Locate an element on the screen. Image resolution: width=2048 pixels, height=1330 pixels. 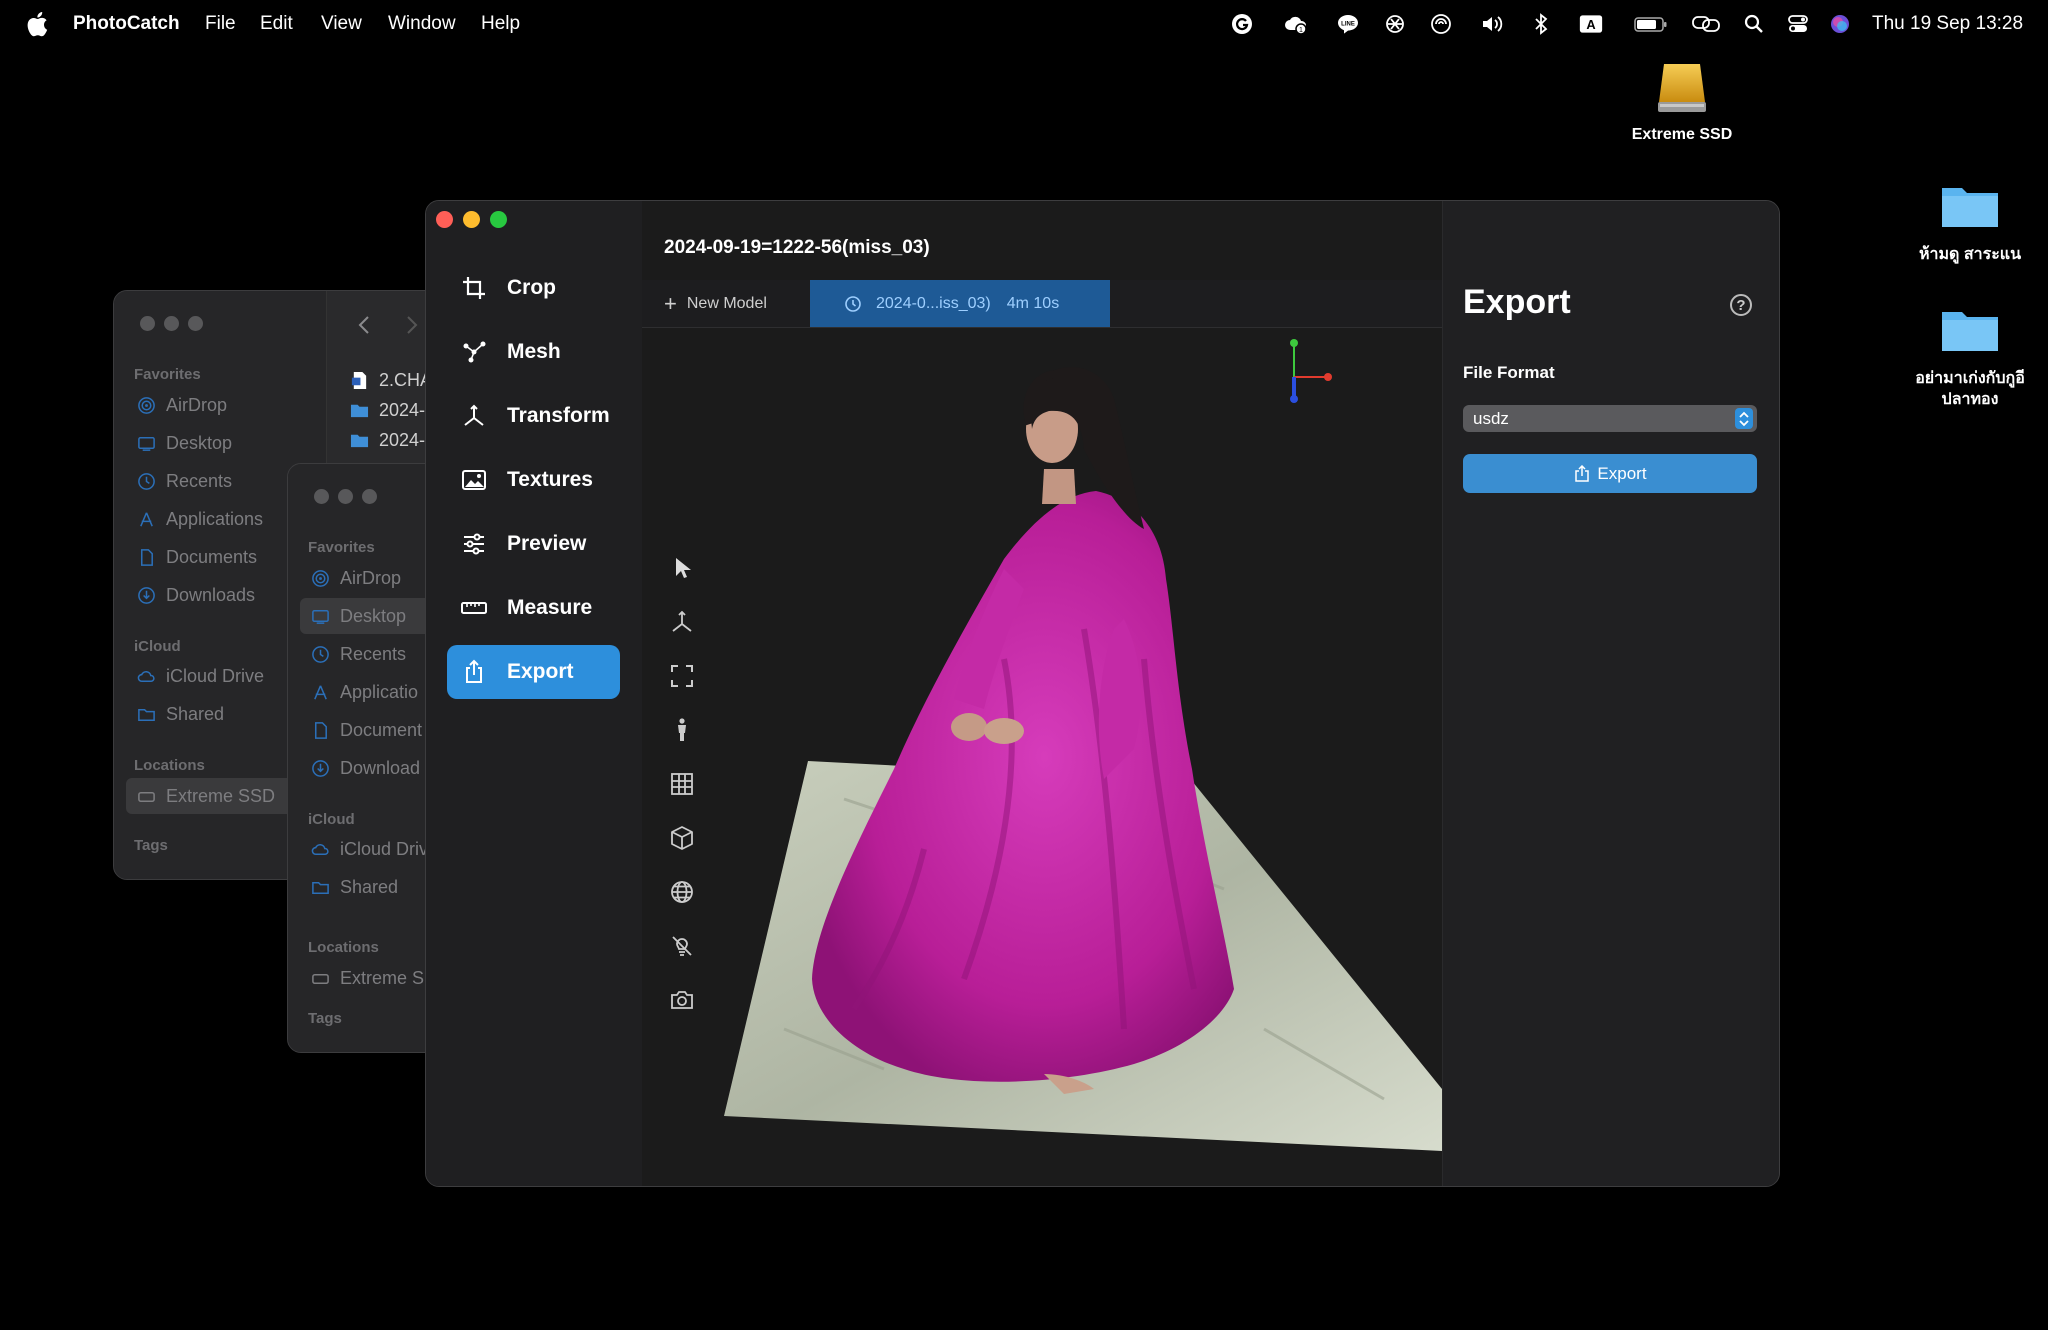
camera-icon is located at coordinates (682, 1000).